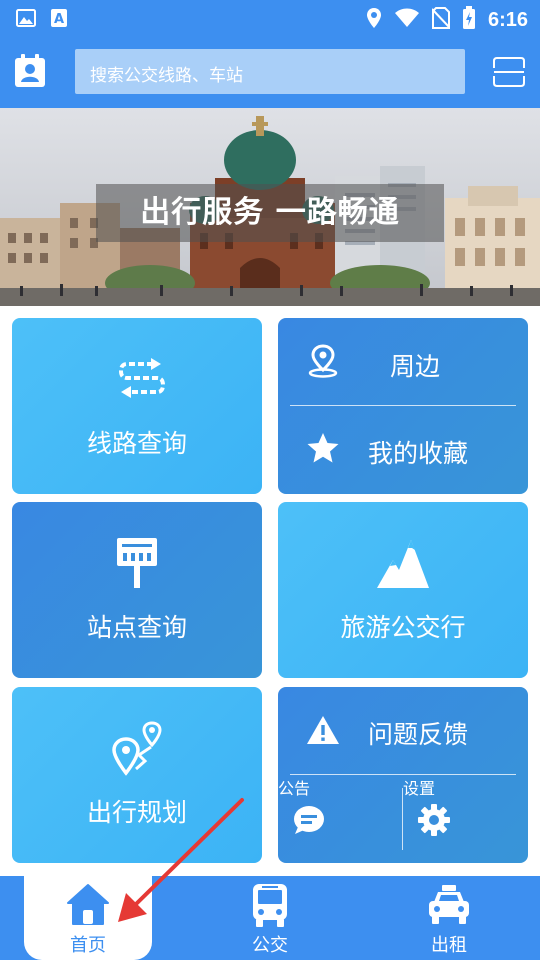 The image size is (540, 960). What do you see at coordinates (137, 565) in the screenshot?
I see `bus-stop-sign-icon` at bounding box center [137, 565].